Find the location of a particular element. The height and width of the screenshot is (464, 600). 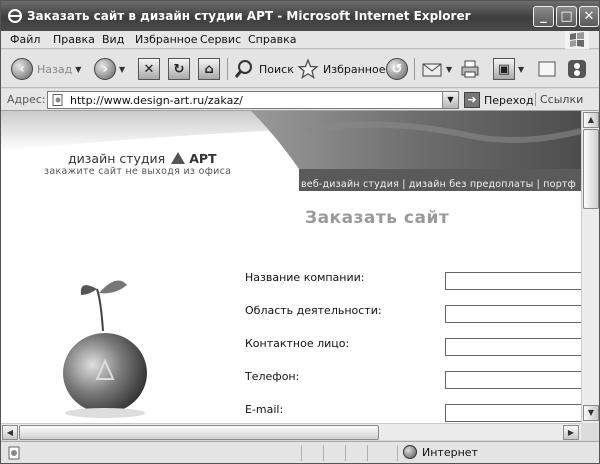

horizontal-scrollbar: ◀ ▶ is located at coordinates (291, 431).